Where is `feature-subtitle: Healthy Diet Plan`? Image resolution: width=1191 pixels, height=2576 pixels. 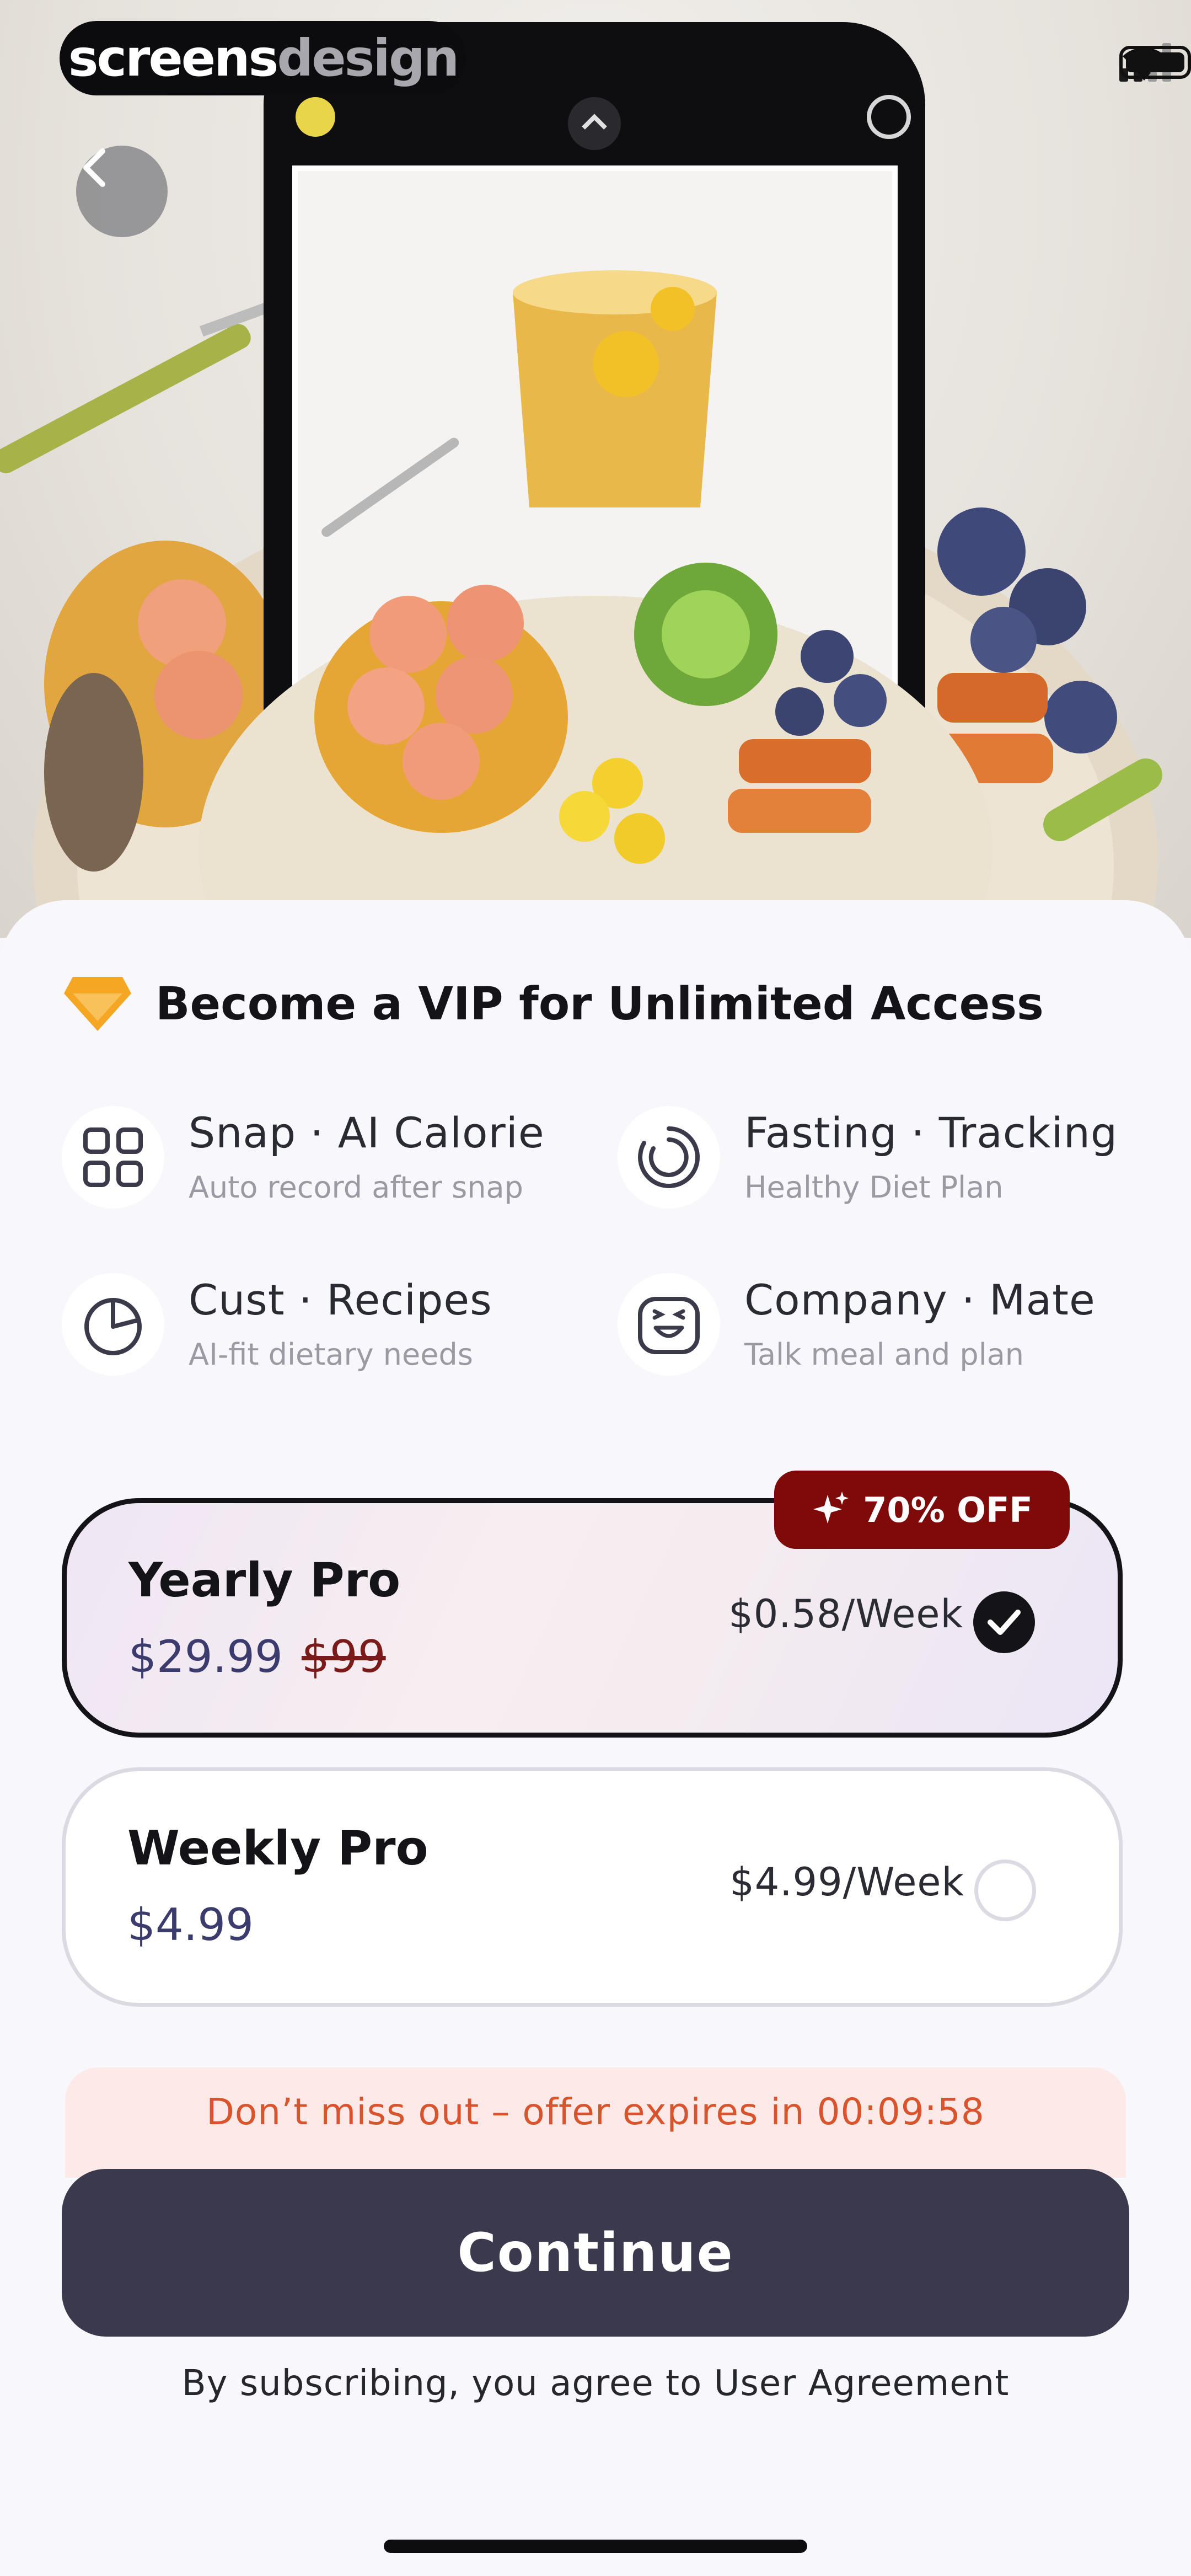
feature-subtitle: Healthy Diet Plan is located at coordinates (874, 1187).